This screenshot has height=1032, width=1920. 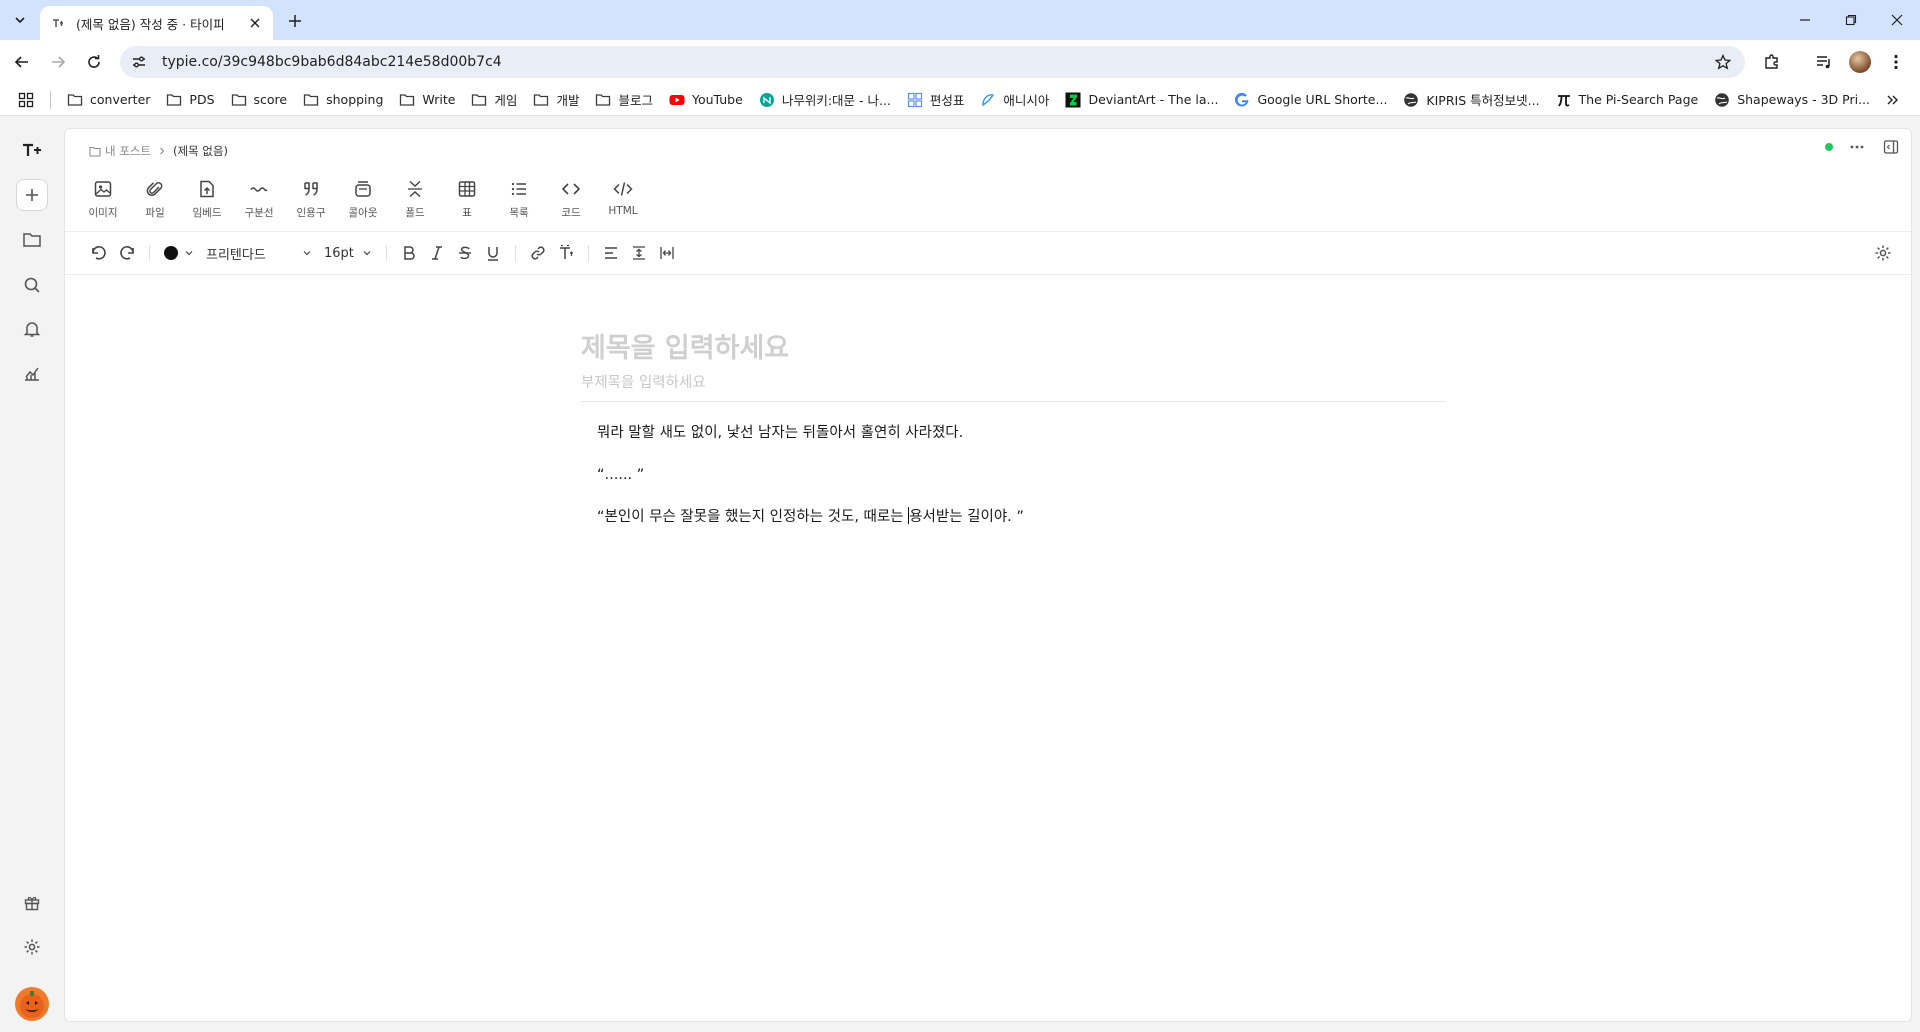 I want to click on text-align-button, so click(x=611, y=253).